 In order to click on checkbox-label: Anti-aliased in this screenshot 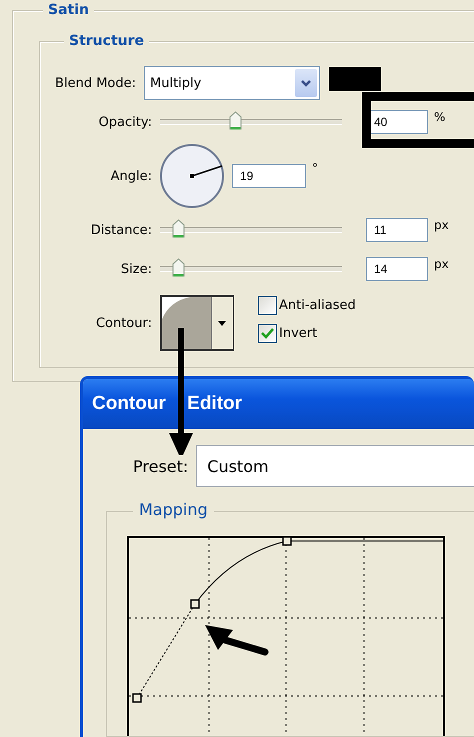, I will do `click(317, 305)`.